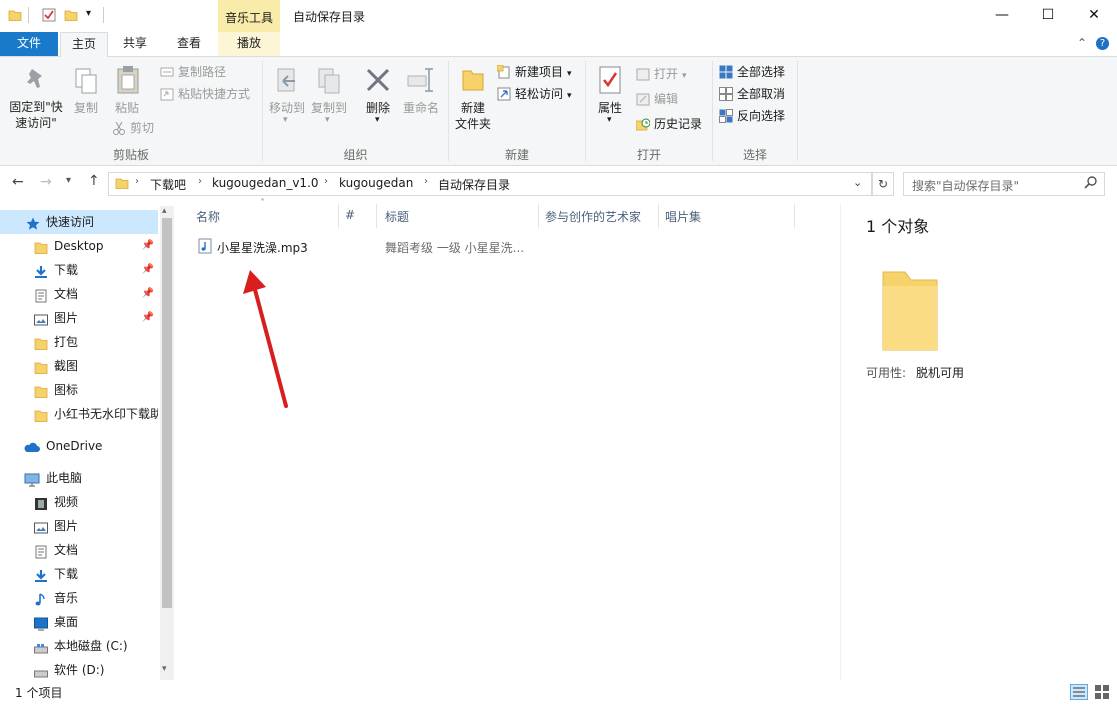 The width and height of the screenshot is (1117, 704). I want to click on delete-button: 删除, so click(378, 108).